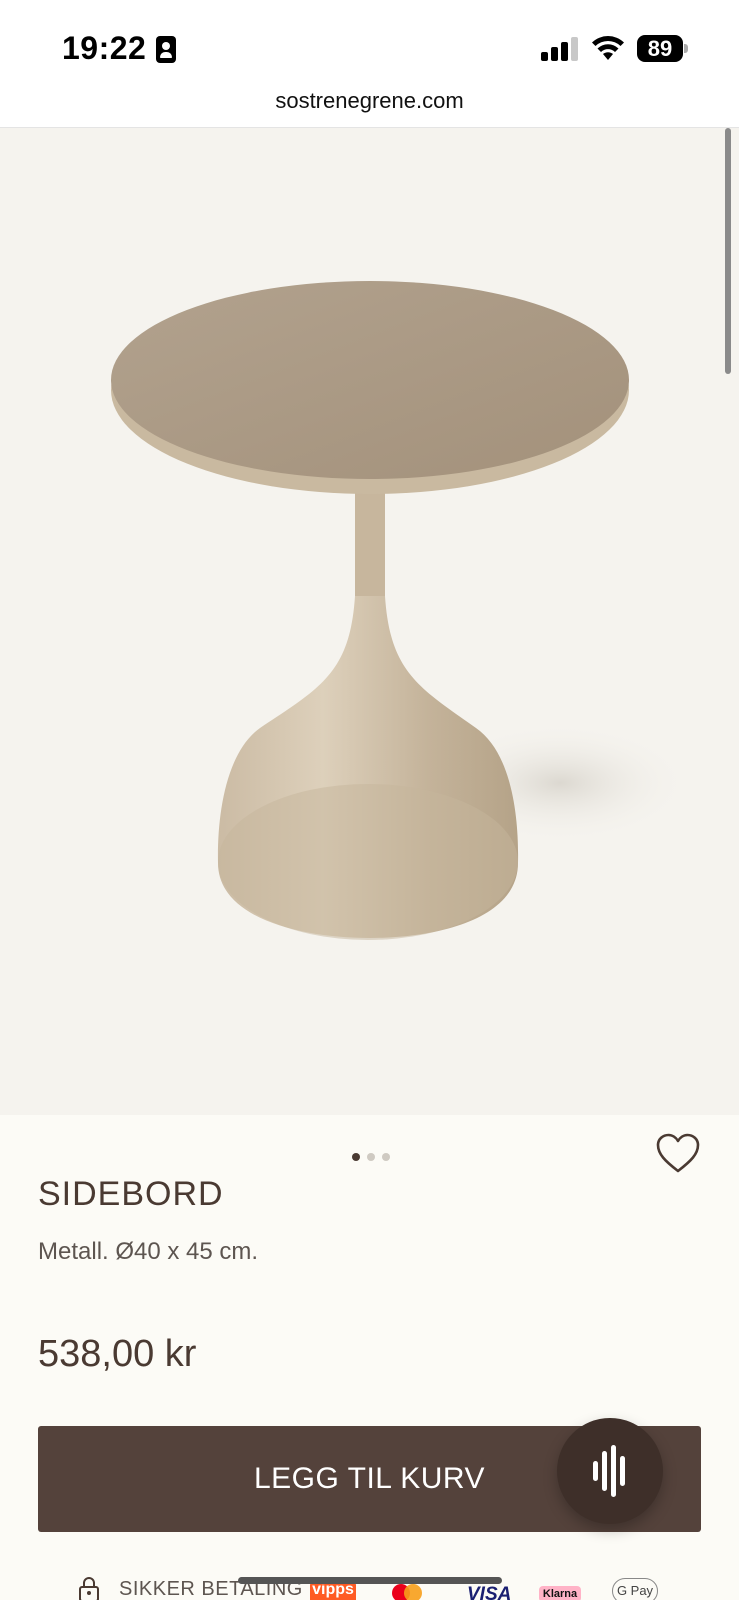 The image size is (739, 1600). I want to click on cellular-signal-icon, so click(560, 49).